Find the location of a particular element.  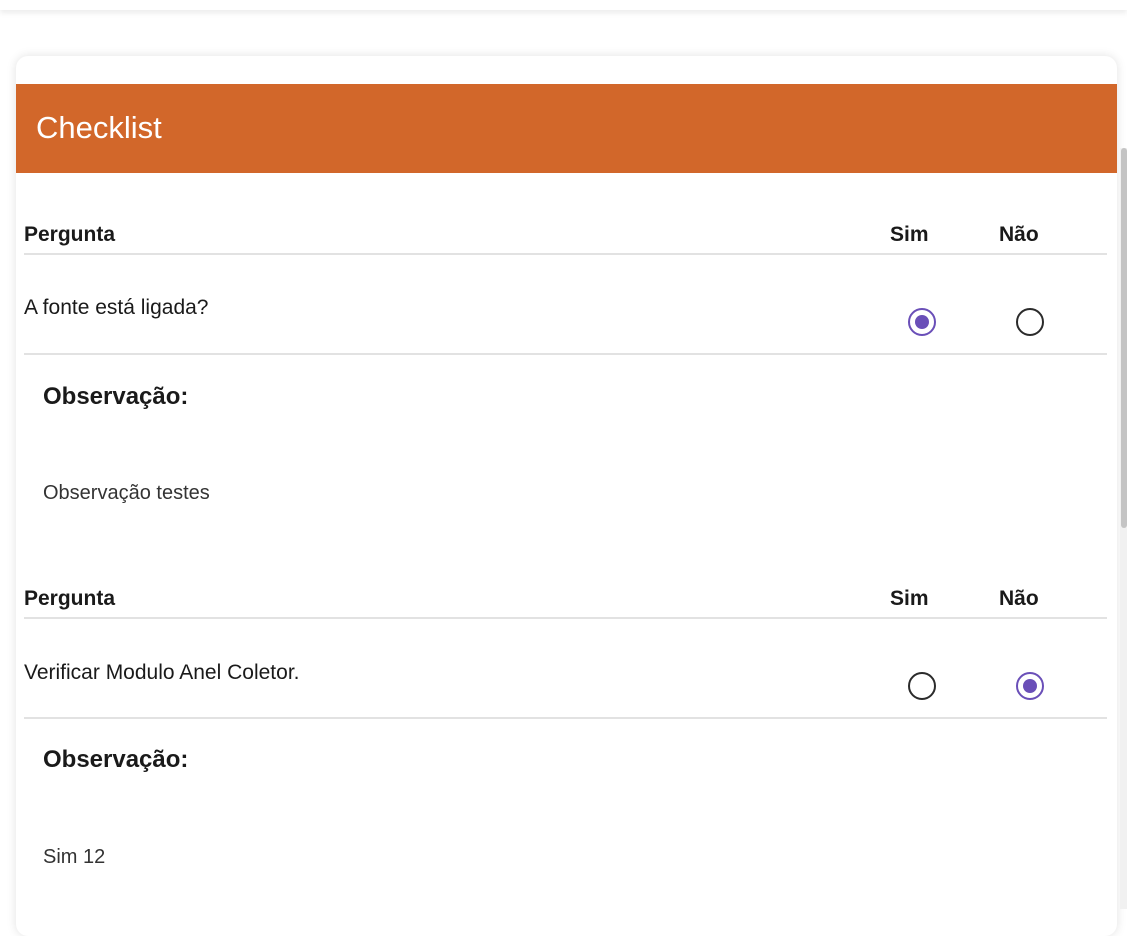

checklist-header: Checklist is located at coordinates (566, 128).